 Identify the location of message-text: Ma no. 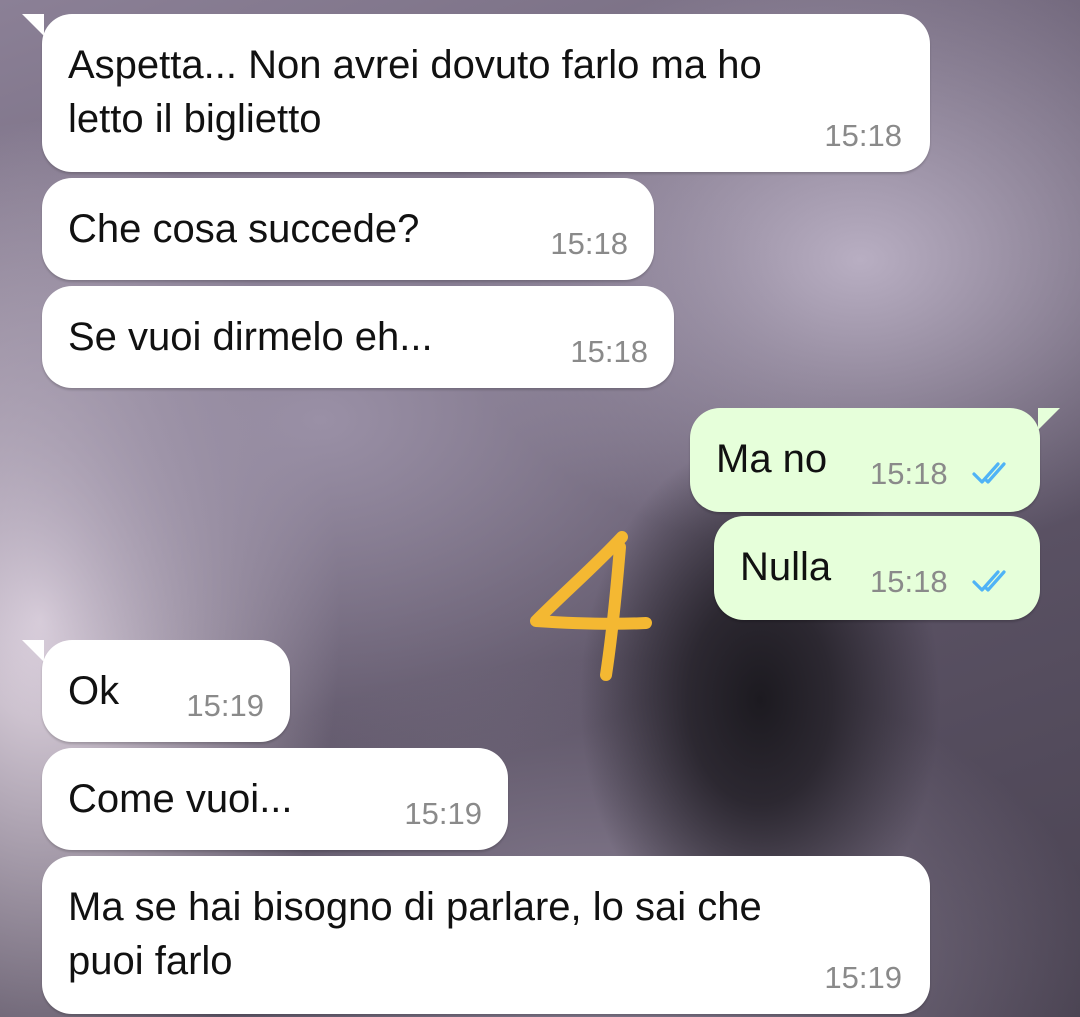
(772, 459).